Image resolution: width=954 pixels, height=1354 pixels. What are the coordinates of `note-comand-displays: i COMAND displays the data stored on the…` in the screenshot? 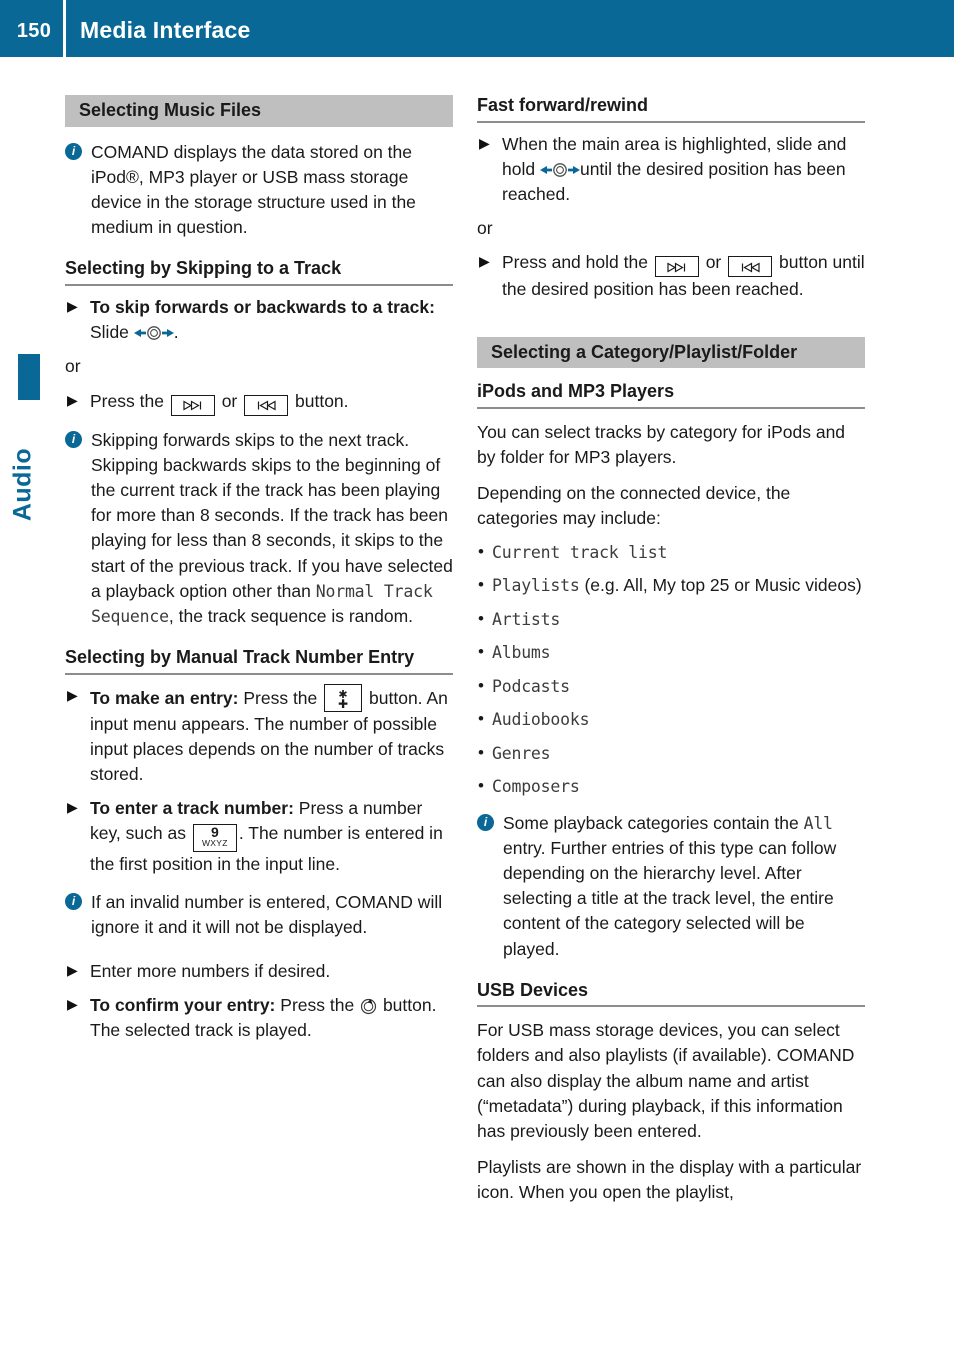 It's located at (259, 190).